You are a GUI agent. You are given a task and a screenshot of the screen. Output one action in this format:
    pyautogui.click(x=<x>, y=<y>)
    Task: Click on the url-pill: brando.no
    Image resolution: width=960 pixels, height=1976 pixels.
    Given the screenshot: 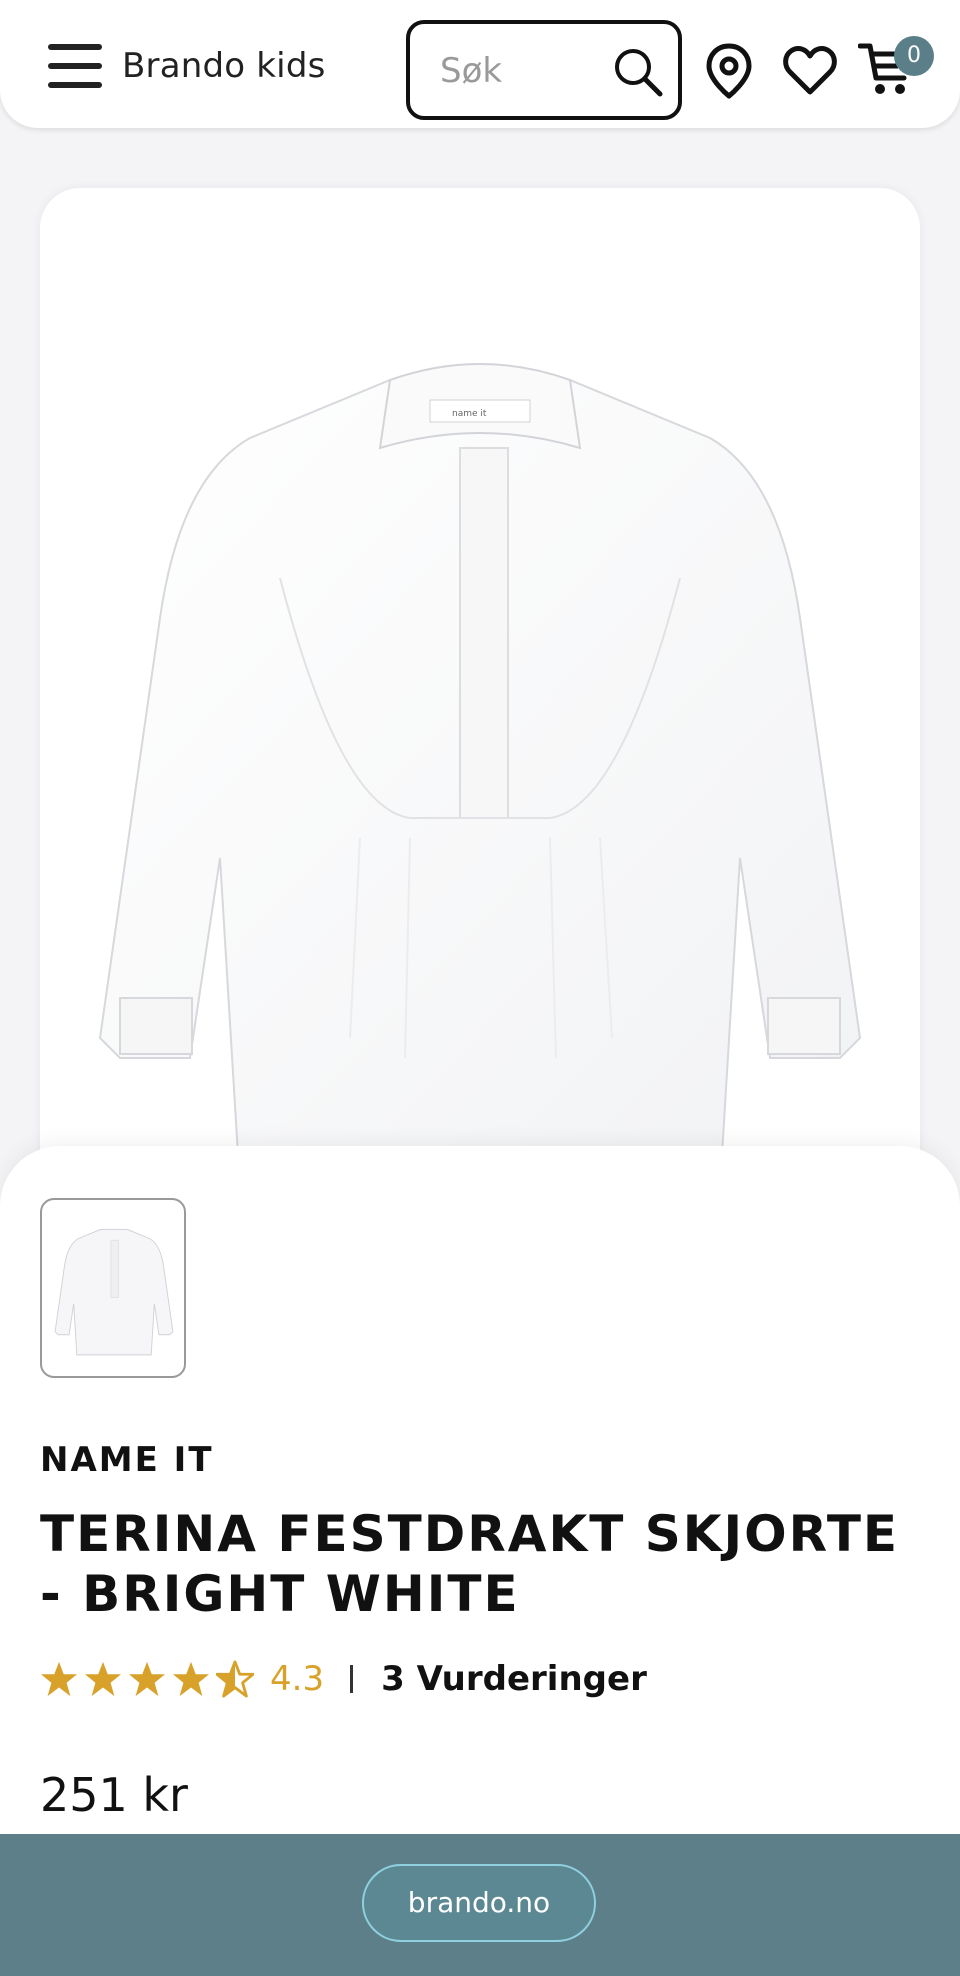 What is the action you would take?
    pyautogui.click(x=479, y=1903)
    